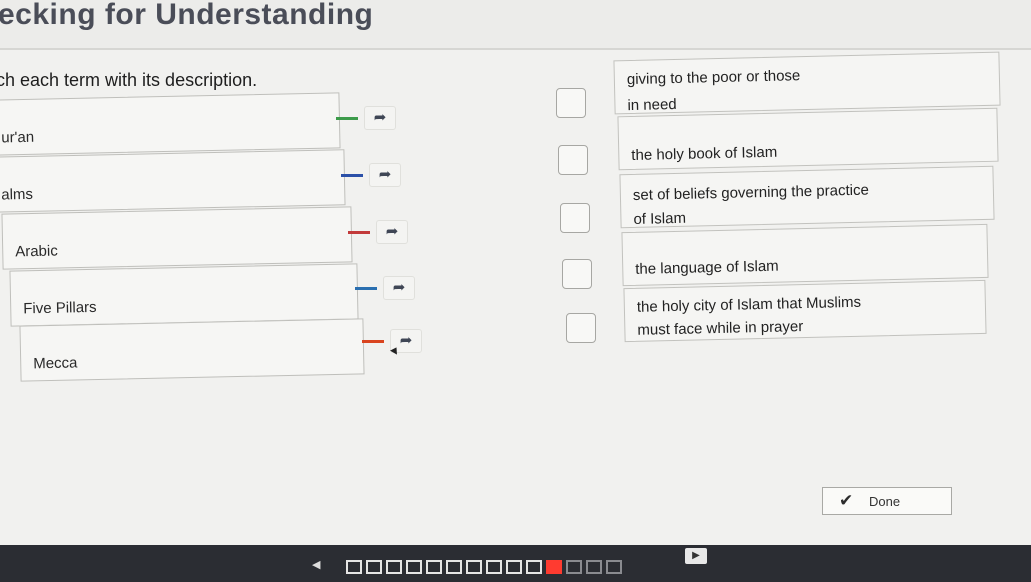 This screenshot has width=1031, height=582. I want to click on description-line: must face while in prayer, so click(720, 328).